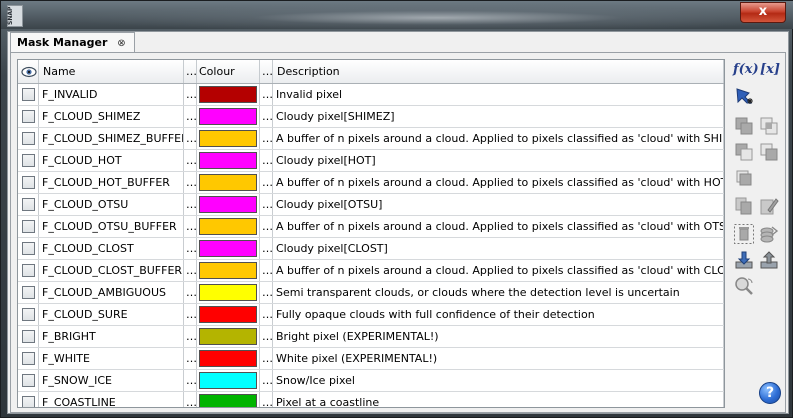 This screenshot has height=418, width=793. I want to click on table-row: F_CLOUD_HOT…… Cloudy pixel[HOT], so click(371, 160).